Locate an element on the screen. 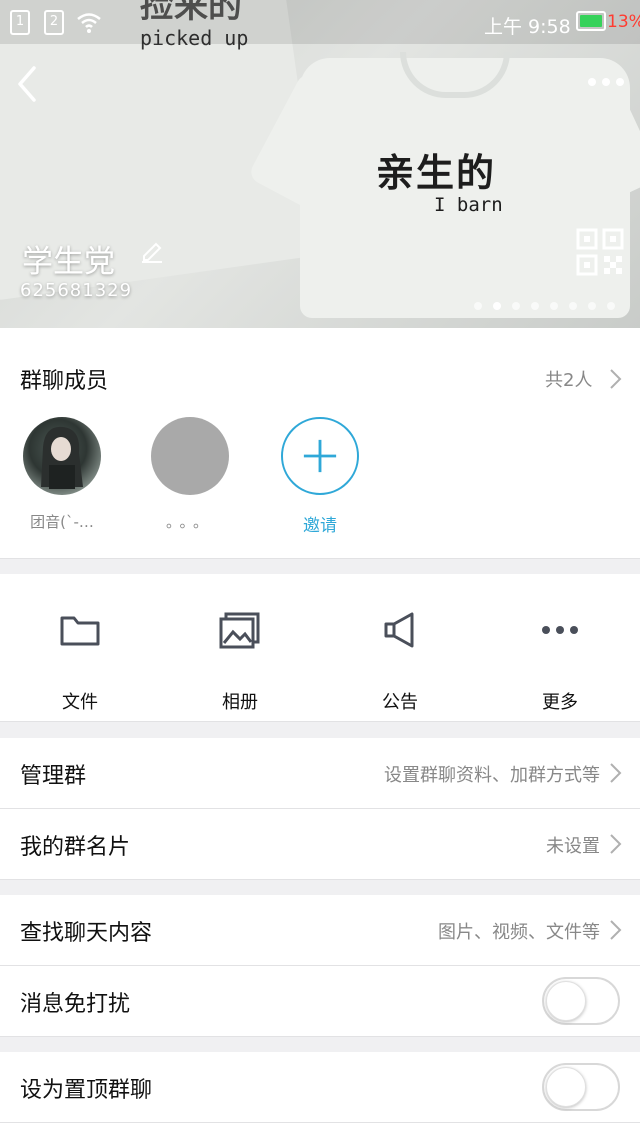 This screenshot has width=640, height=1138. row-pin-chat: 设为置顶群聊 is located at coordinates (320, 1087).